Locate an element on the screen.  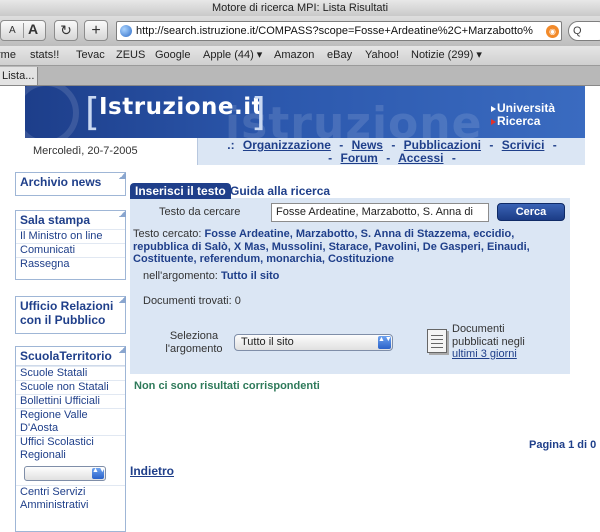
sidebar-archivio-news: Archivio news is located at coordinates (70, 182).